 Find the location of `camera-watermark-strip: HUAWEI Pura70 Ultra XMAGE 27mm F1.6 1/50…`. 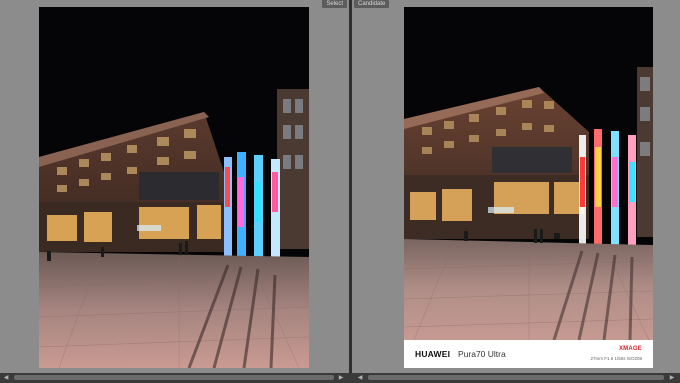

camera-watermark-strip: HUAWEI Pura70 Ultra XMAGE 27mm F1.6 1/50… is located at coordinates (528, 354).